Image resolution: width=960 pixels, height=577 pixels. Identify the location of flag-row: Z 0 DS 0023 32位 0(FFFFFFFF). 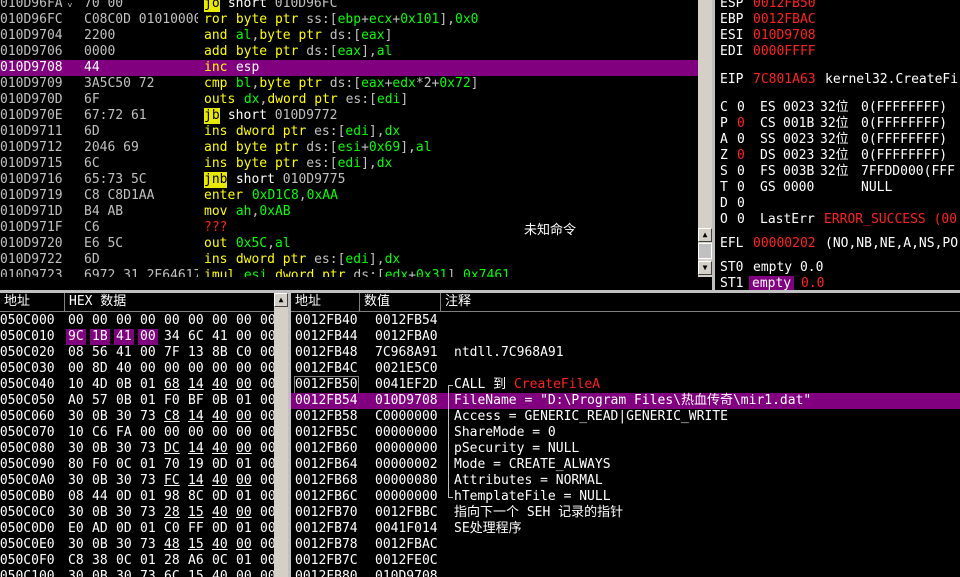
(837, 156).